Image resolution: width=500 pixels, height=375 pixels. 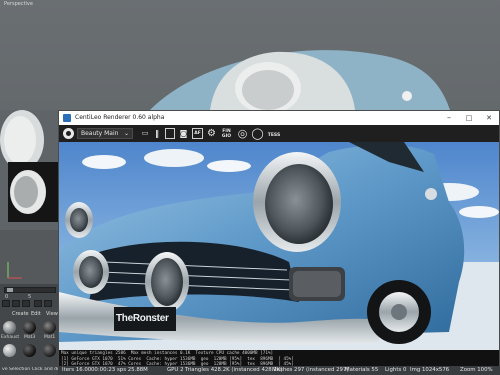 I want to click on timeline-slider, so click(x=30, y=290).